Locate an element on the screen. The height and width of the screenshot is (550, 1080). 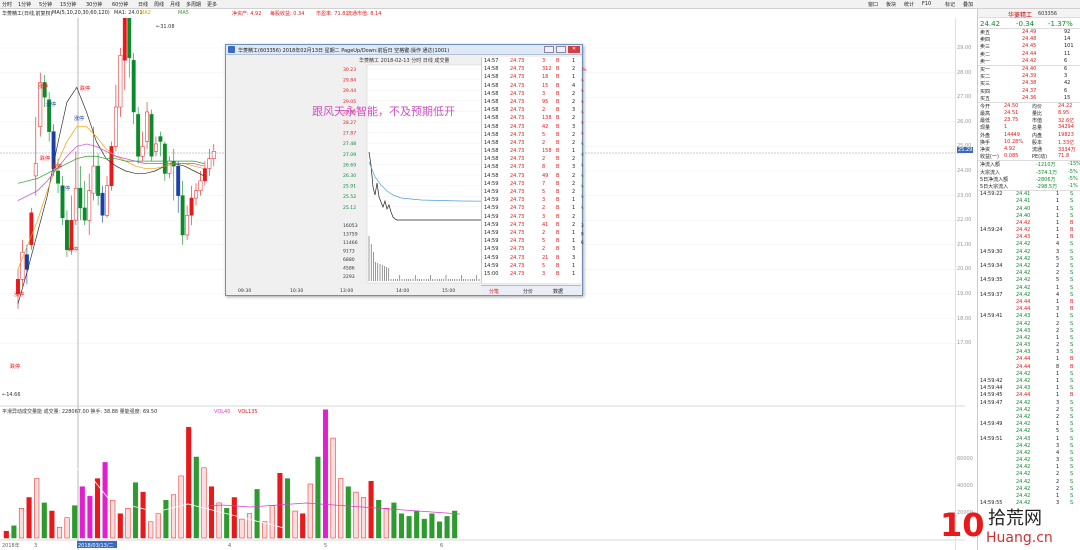
flow-value: -374.1万 is located at coordinates (1047, 172).